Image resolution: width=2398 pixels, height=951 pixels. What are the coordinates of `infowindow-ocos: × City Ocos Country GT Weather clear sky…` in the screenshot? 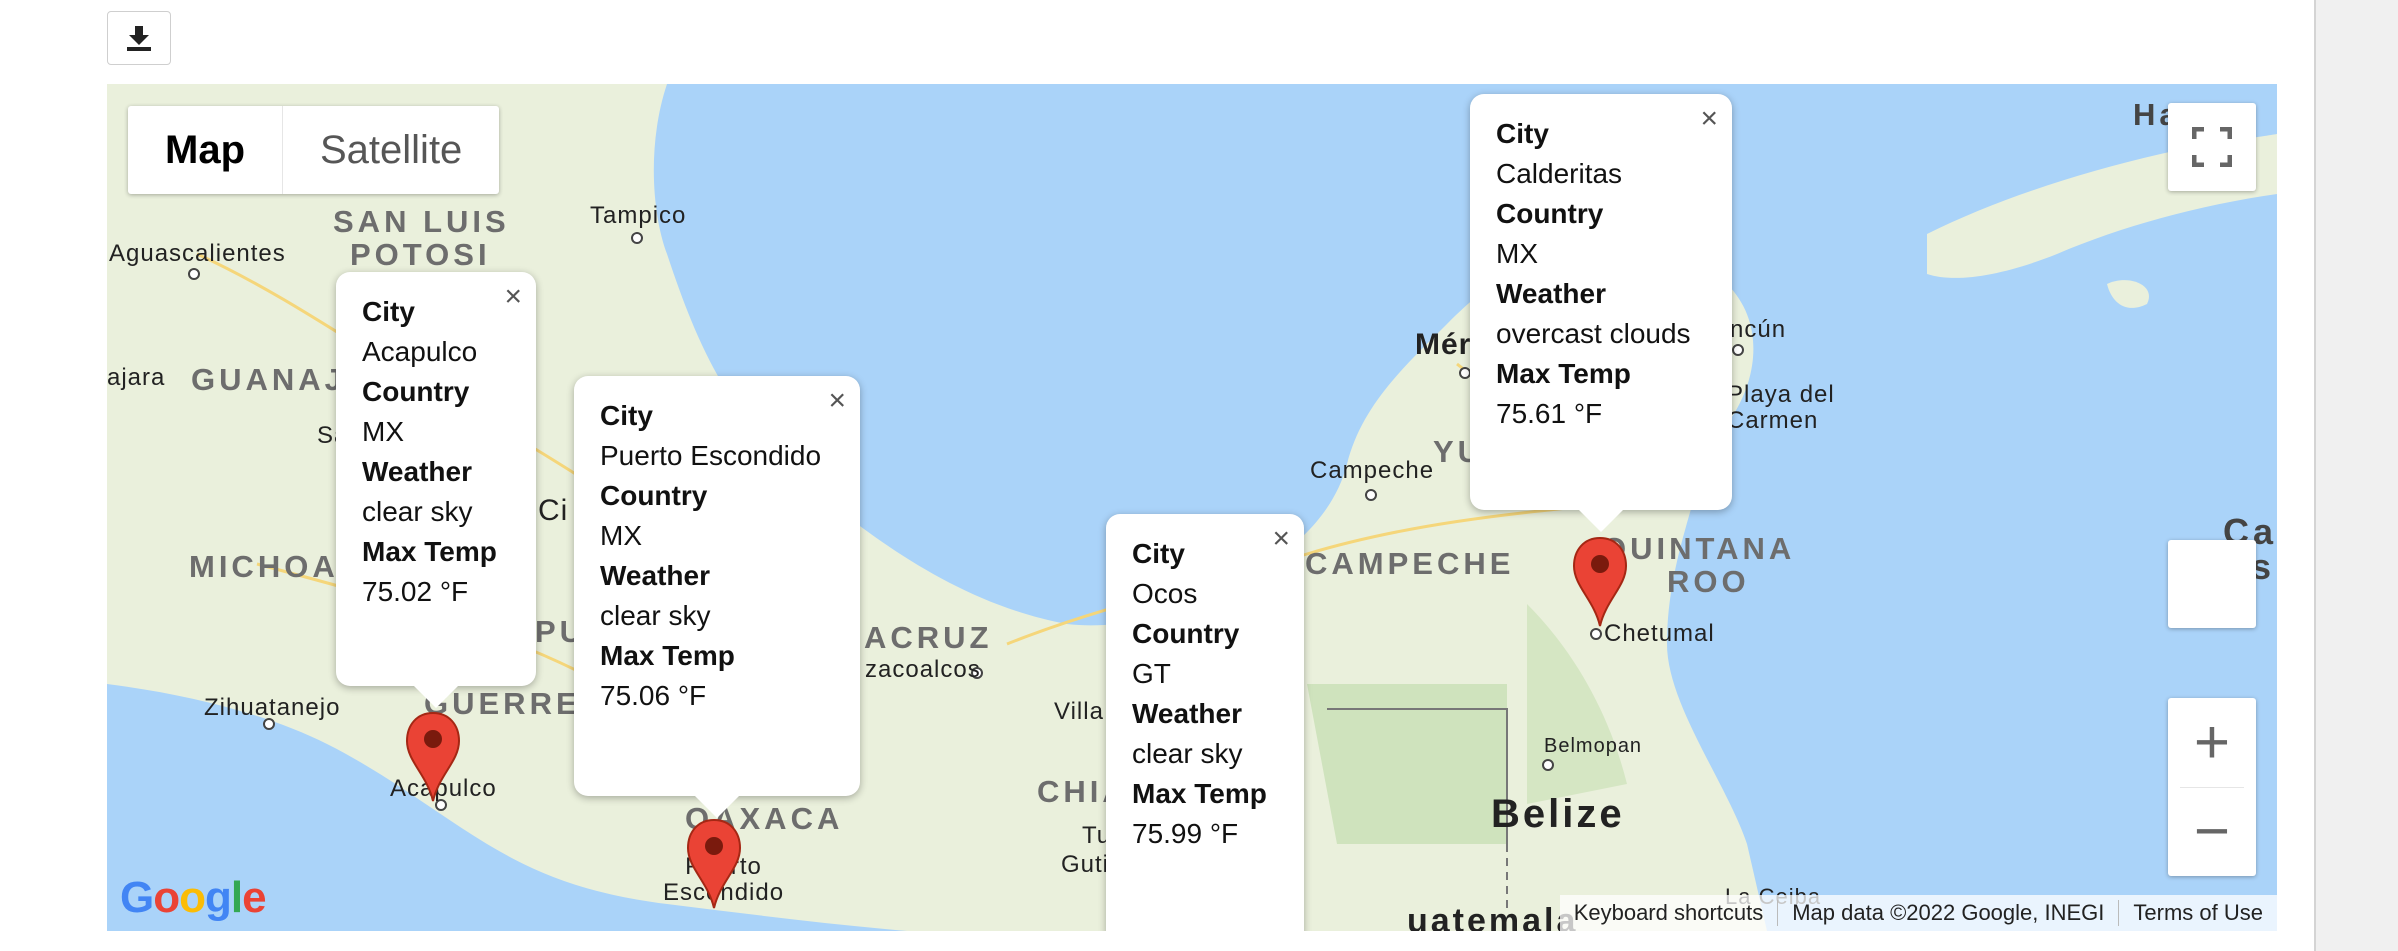 It's located at (1205, 722).